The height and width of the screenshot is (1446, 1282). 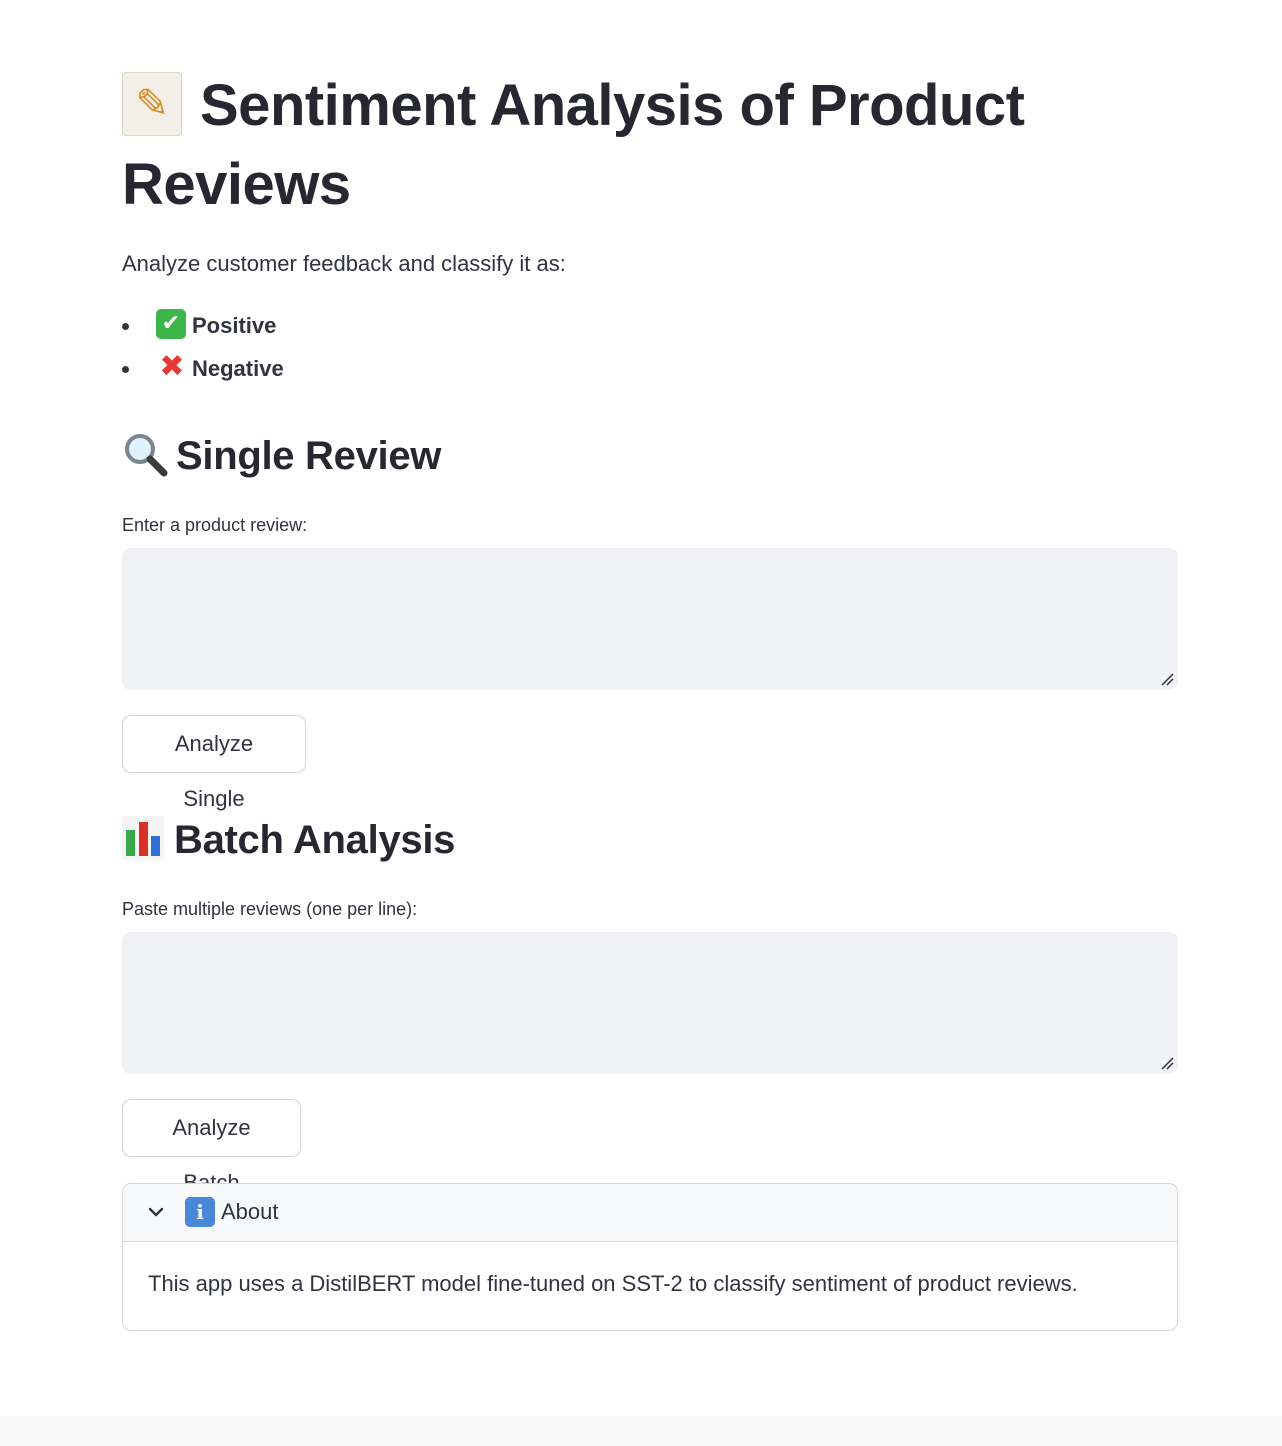 What do you see at coordinates (156, 1212) in the screenshot?
I see `chevron-down-icon` at bounding box center [156, 1212].